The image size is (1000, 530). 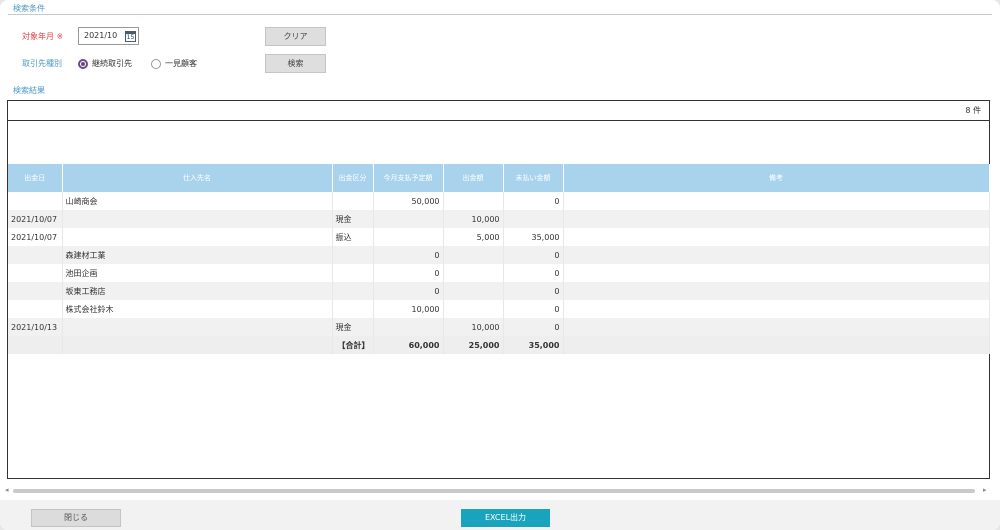 I want to click on target-month-label: 対象年月 ※, so click(x=42, y=36).